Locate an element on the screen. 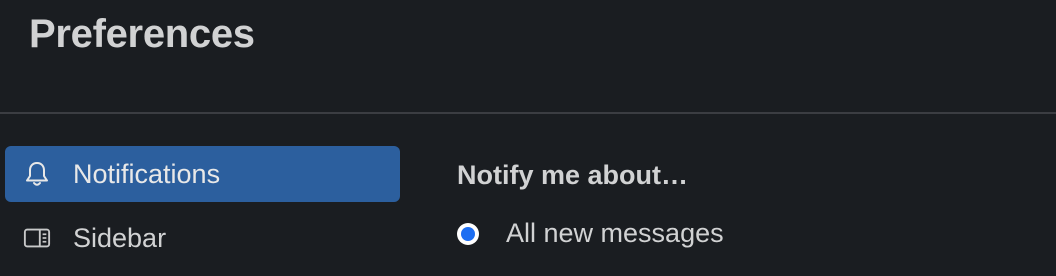  sidebar-item-label: Sidebar is located at coordinates (120, 237).